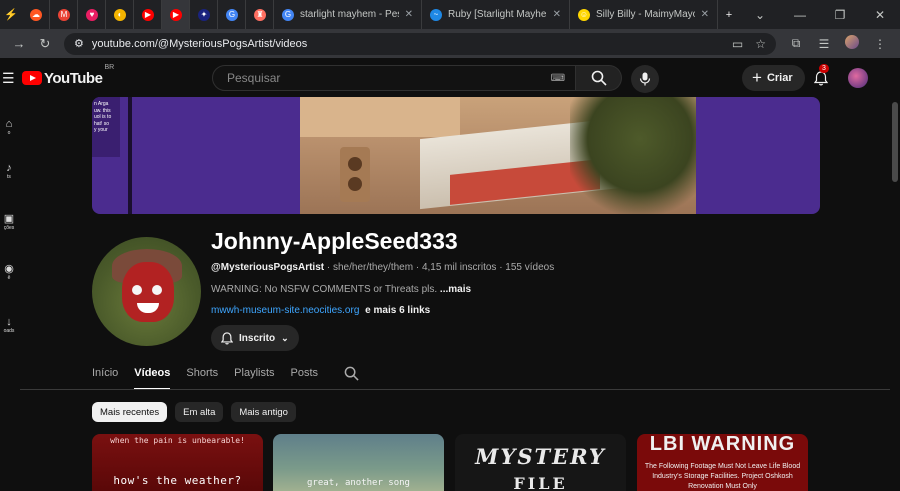 The image size is (900, 491). Describe the element at coordinates (334, 241) in the screenshot. I see `channel-name: Johnny-AppleSeed333` at that location.